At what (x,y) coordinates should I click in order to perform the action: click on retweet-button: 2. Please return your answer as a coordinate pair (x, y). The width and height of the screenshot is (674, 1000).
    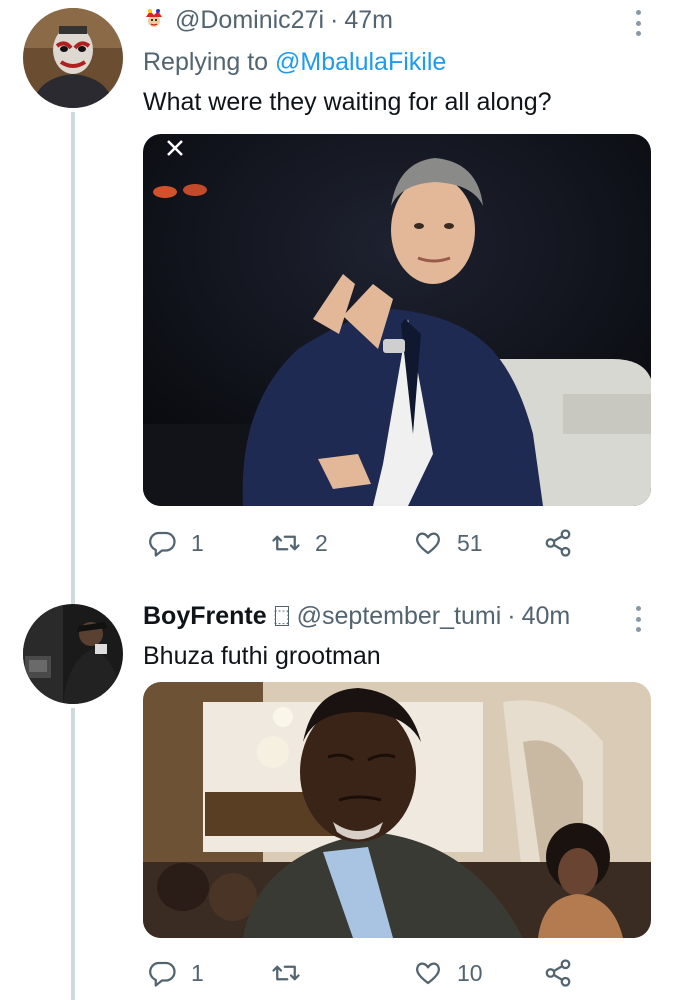
    Looking at the image, I should click on (342, 543).